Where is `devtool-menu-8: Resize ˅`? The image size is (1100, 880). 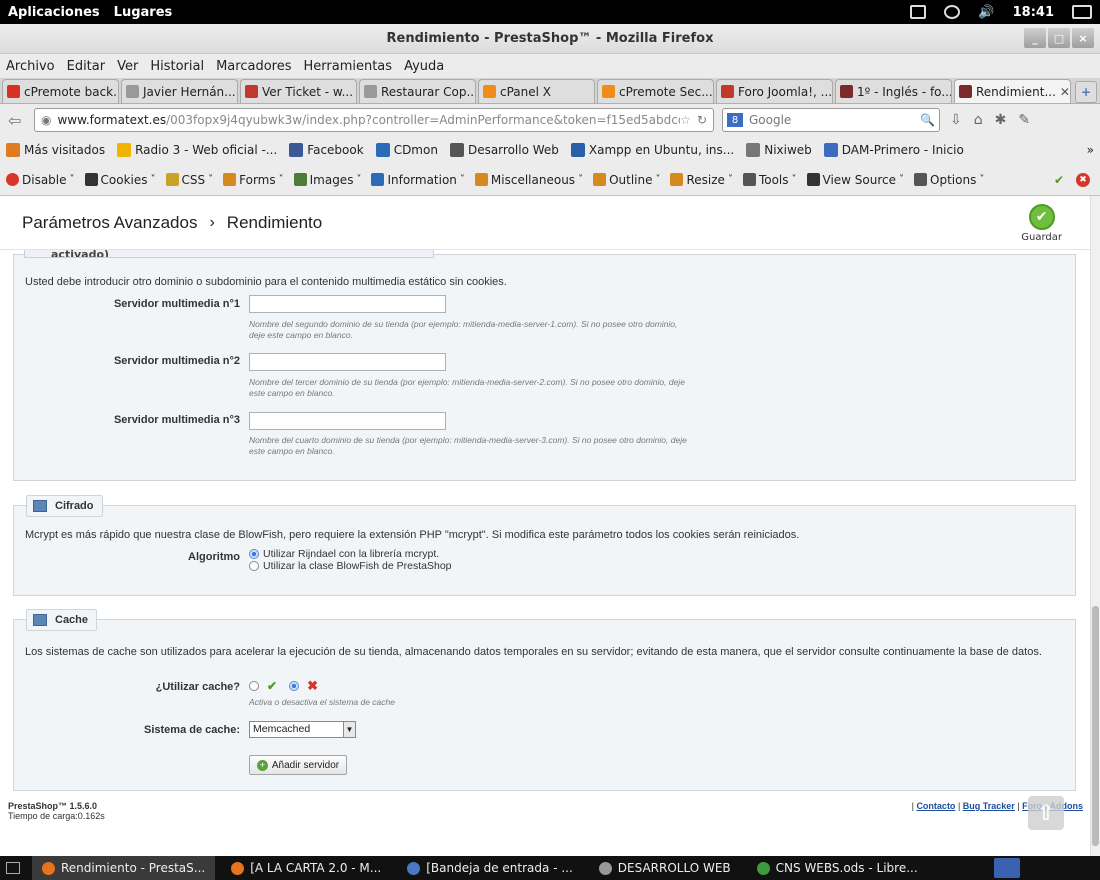
devtool-menu-8: Resize ˅ is located at coordinates (701, 180).